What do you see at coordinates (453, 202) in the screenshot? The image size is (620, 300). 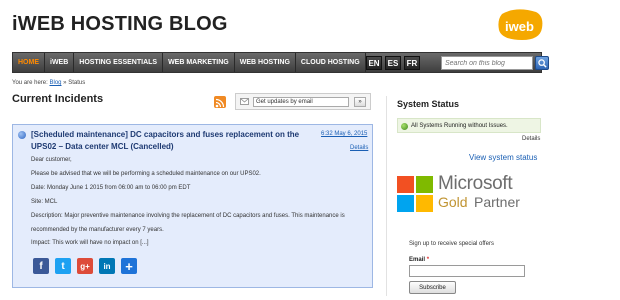 I see `partner-tier: Gold` at bounding box center [453, 202].